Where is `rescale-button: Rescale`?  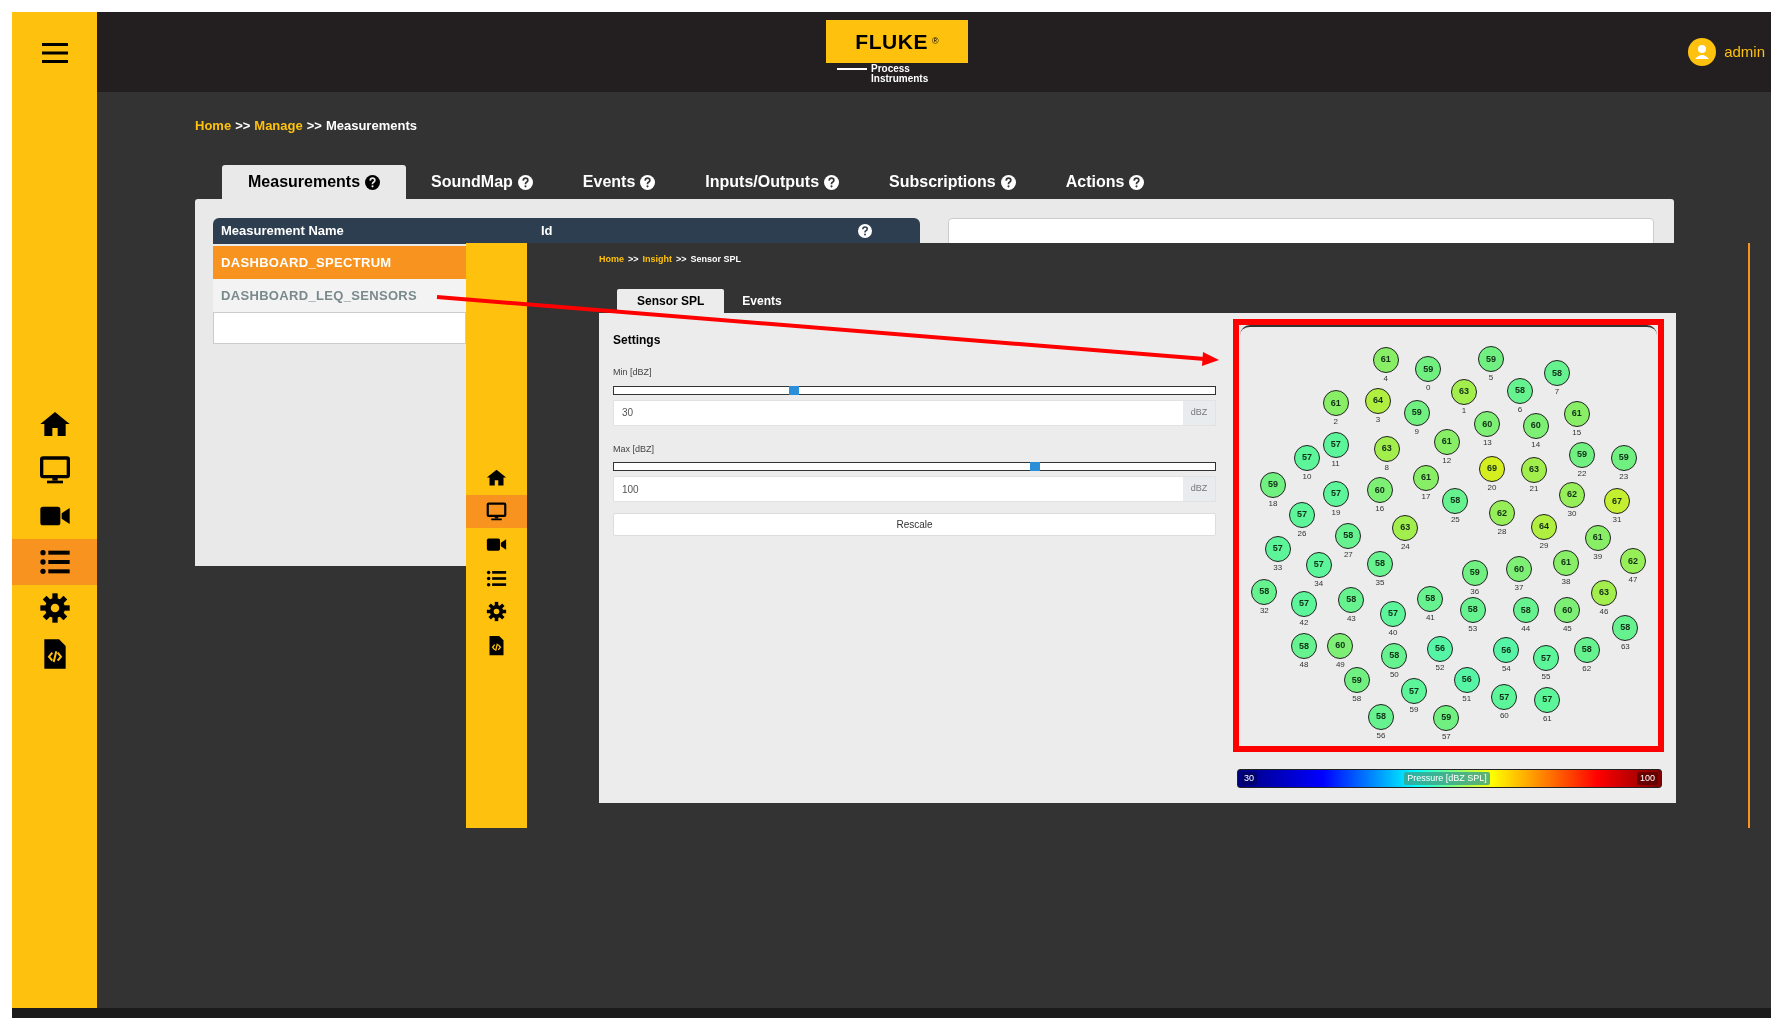 rescale-button: Rescale is located at coordinates (914, 524).